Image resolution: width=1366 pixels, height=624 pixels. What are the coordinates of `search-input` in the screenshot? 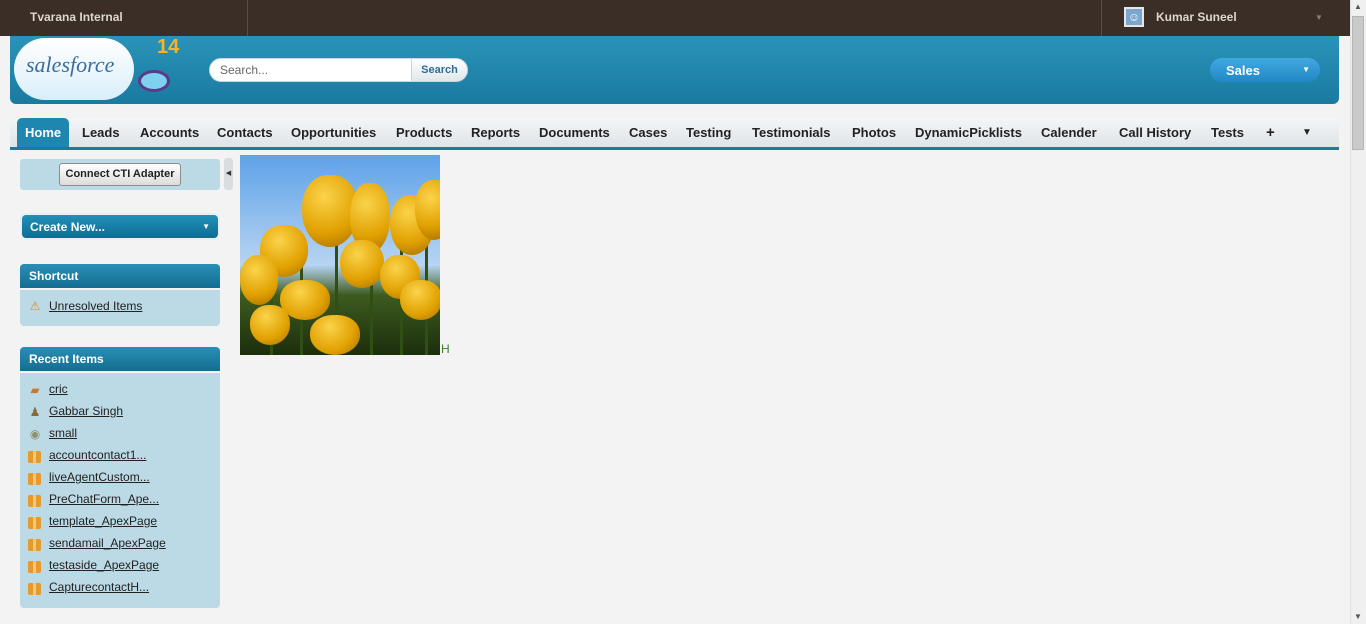 It's located at (311, 70).